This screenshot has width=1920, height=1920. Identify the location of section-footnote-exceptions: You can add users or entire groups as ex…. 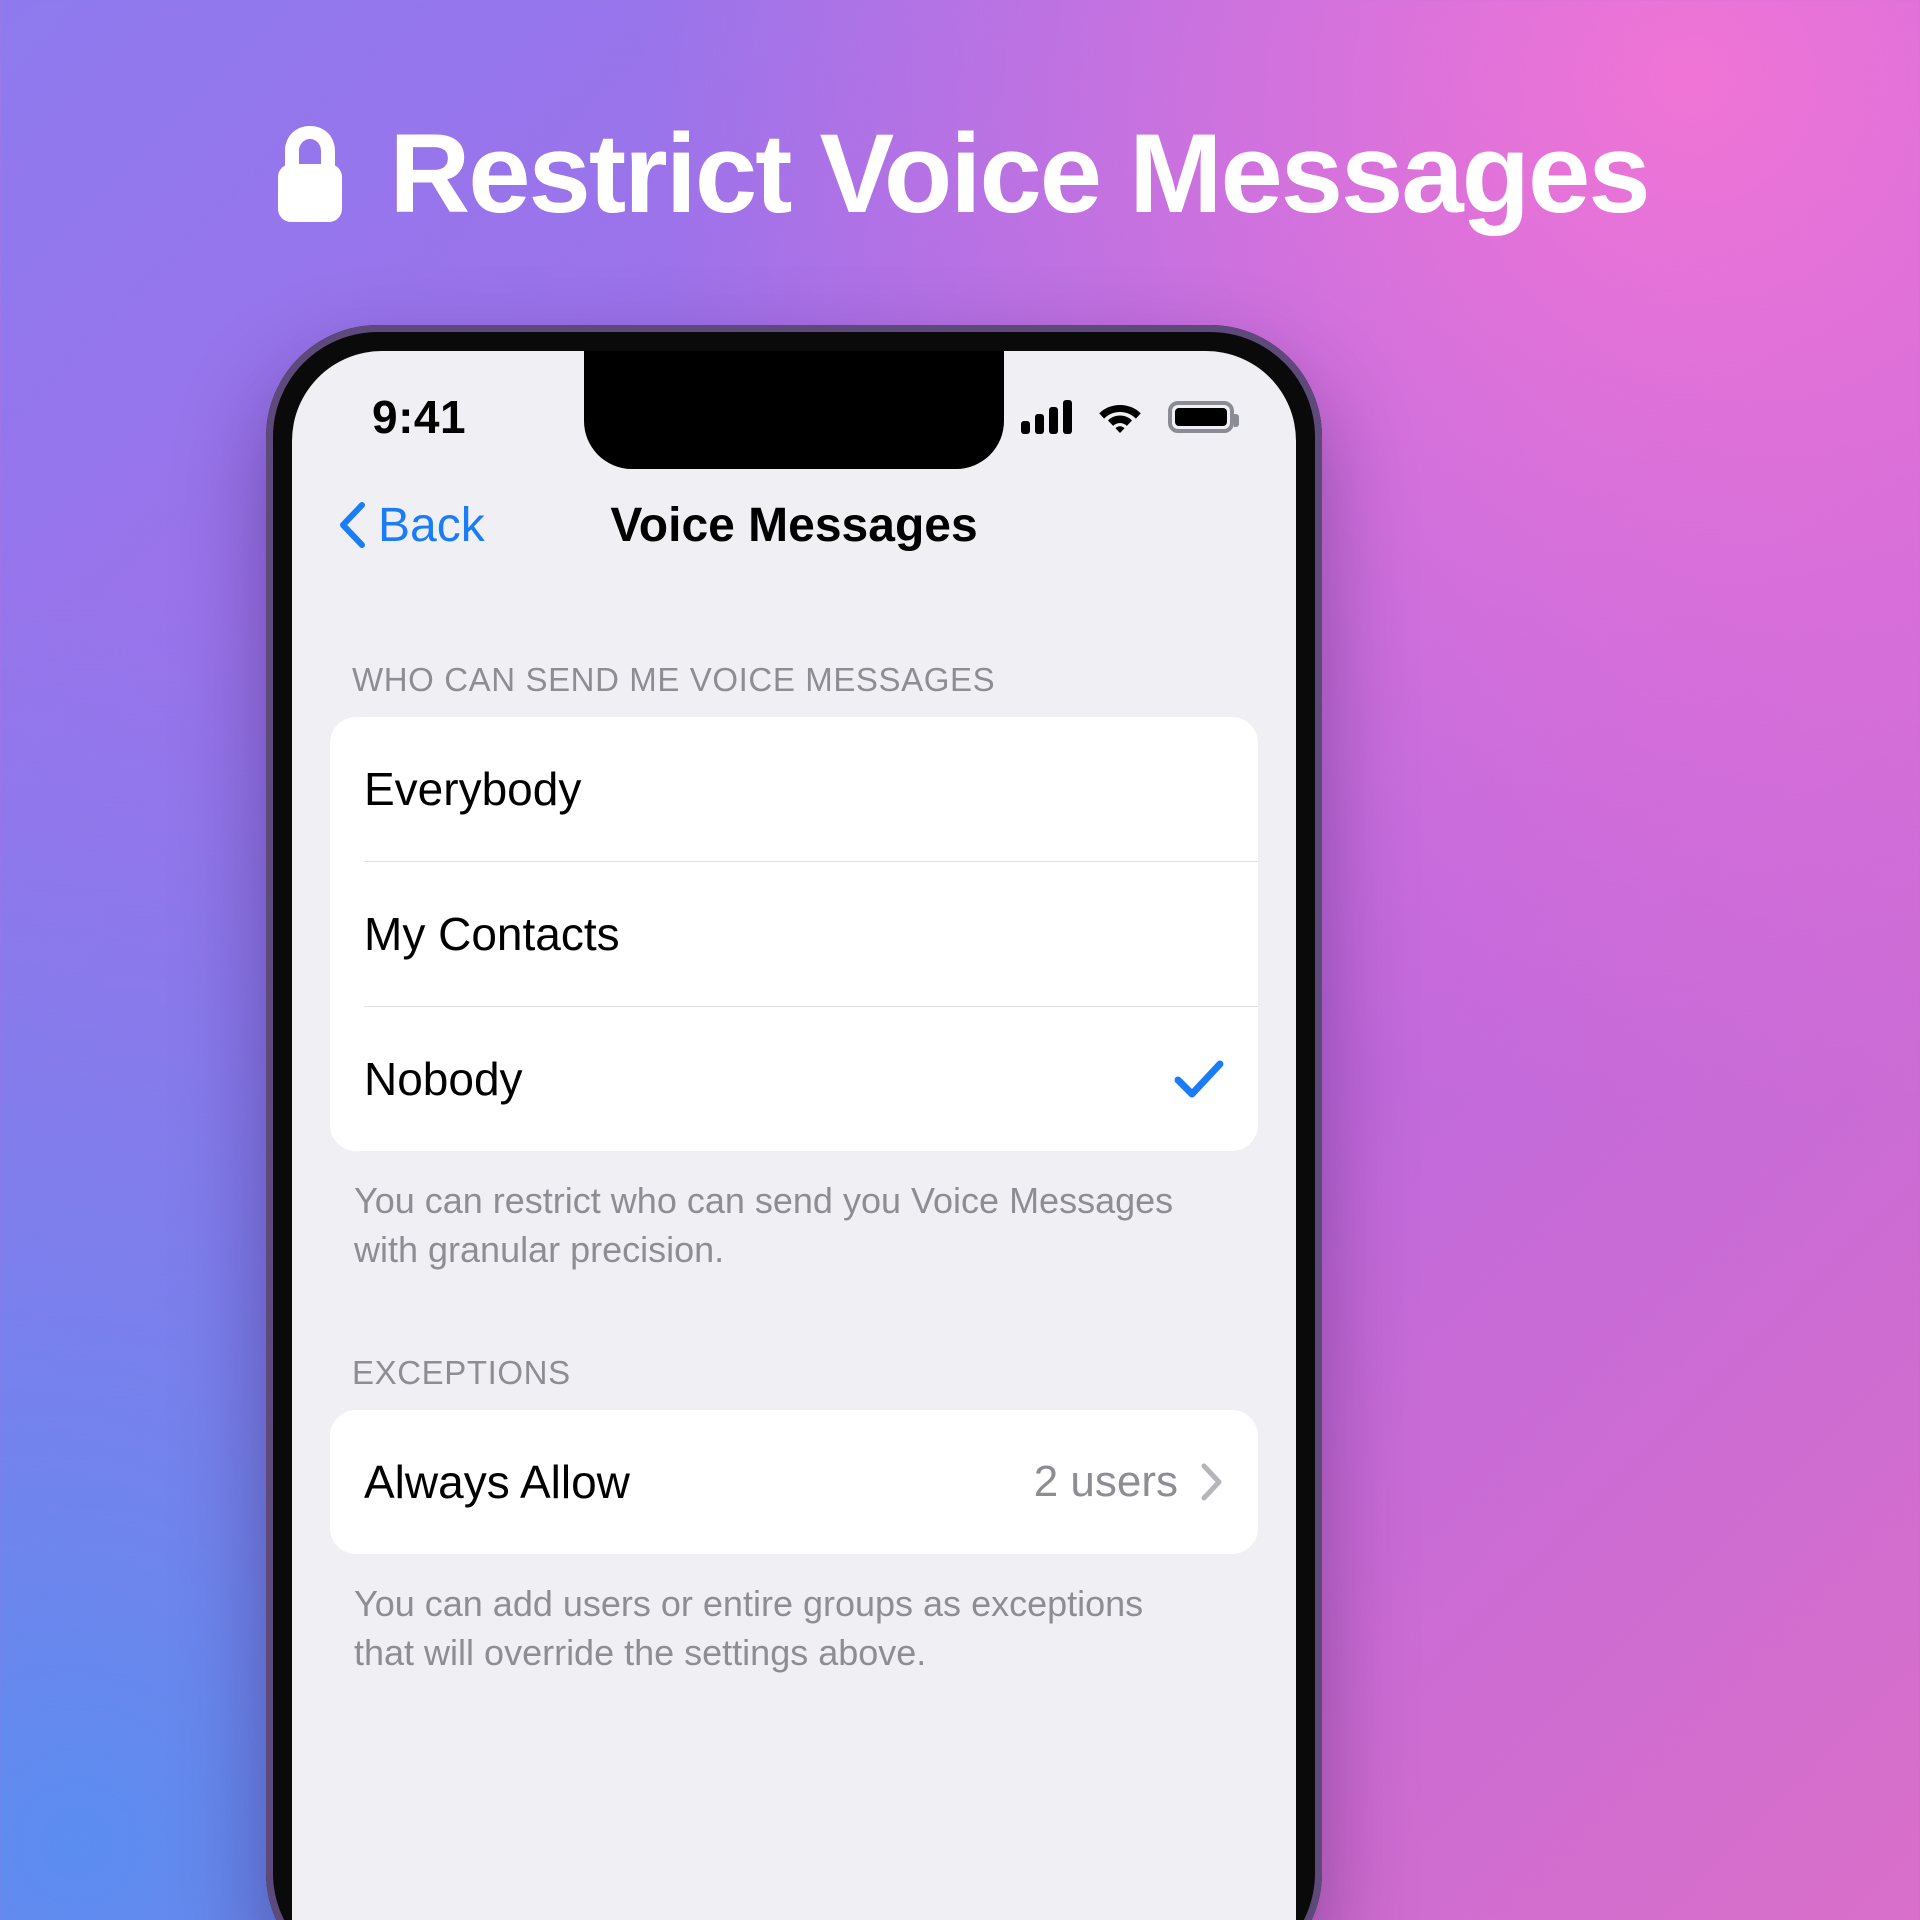
(749, 1628).